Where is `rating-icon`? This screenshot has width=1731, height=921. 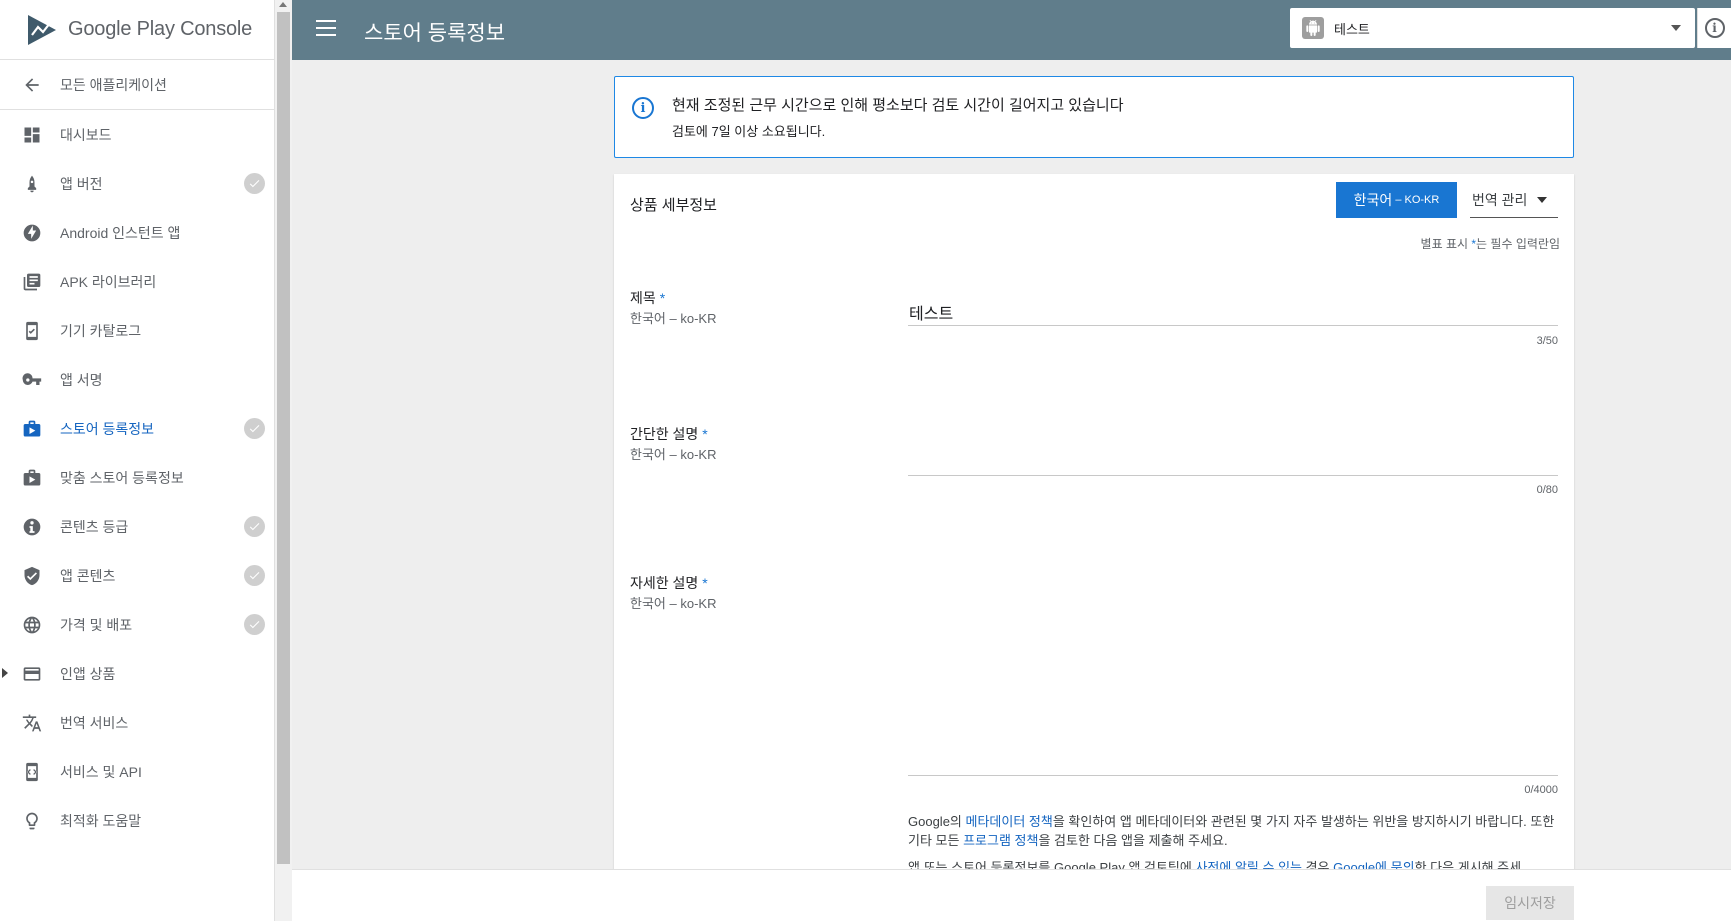 rating-icon is located at coordinates (32, 527).